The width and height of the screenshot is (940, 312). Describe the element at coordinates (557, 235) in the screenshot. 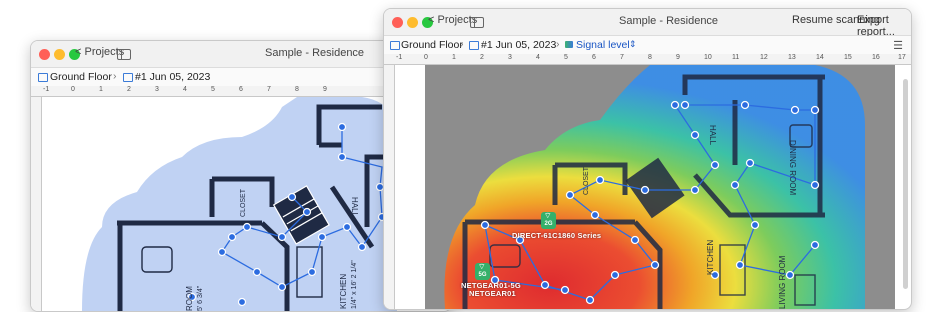

I see `ap-name-direct: DIRECT-61C1860 Series` at that location.